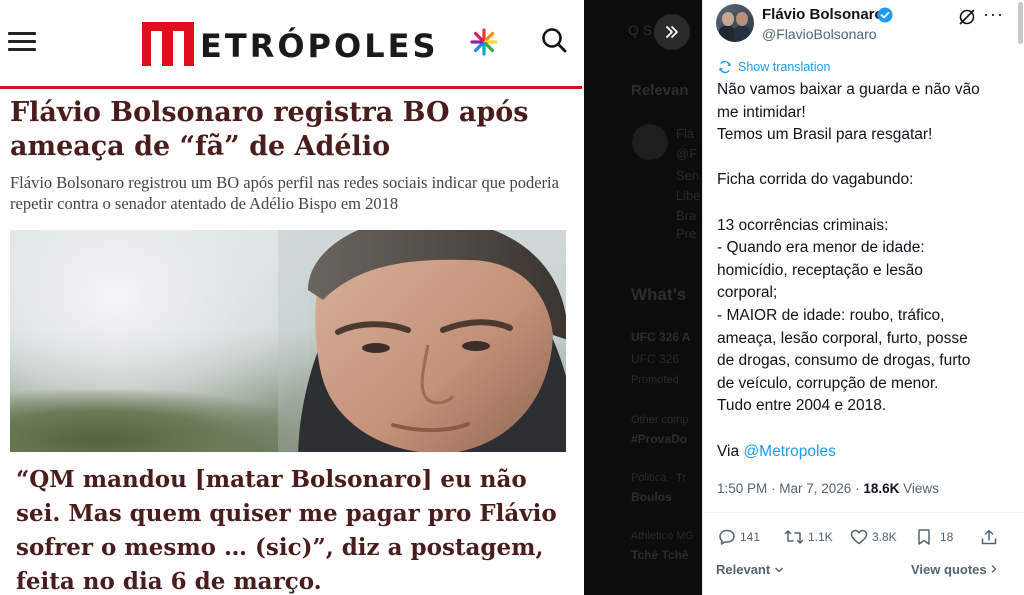  I want to click on double-chevron-right-icon, so click(672, 32).